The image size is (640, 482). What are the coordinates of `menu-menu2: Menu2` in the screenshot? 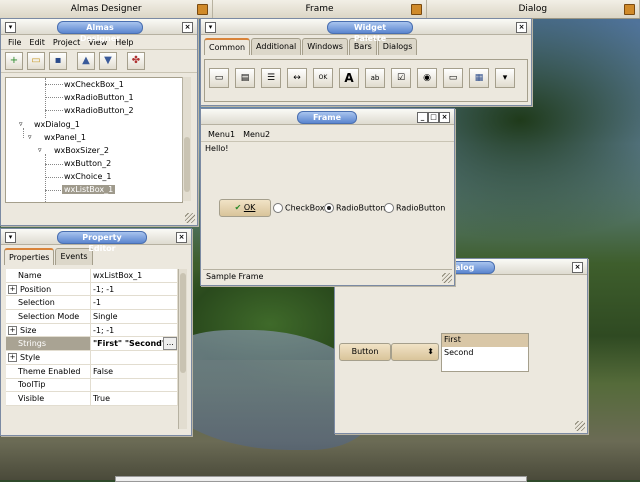 It's located at (256, 134).